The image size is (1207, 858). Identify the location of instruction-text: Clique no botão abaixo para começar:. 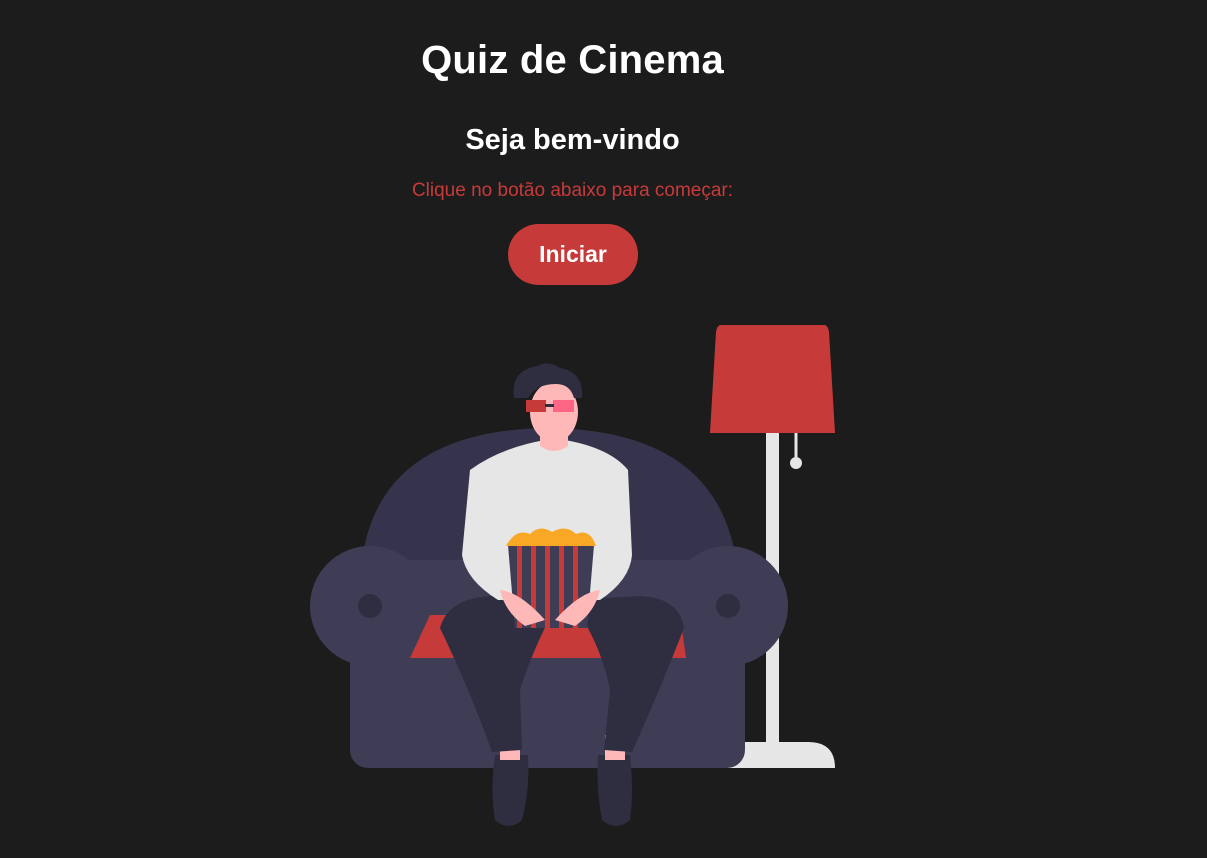
(572, 190).